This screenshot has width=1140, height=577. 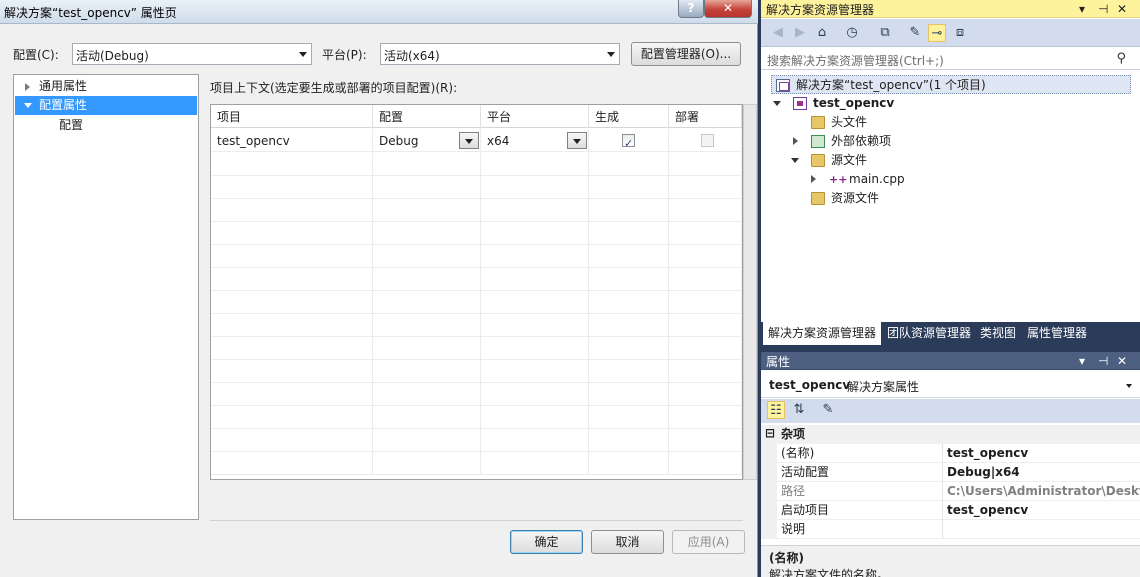 I want to click on history-icon: ◷, so click(x=852, y=33).